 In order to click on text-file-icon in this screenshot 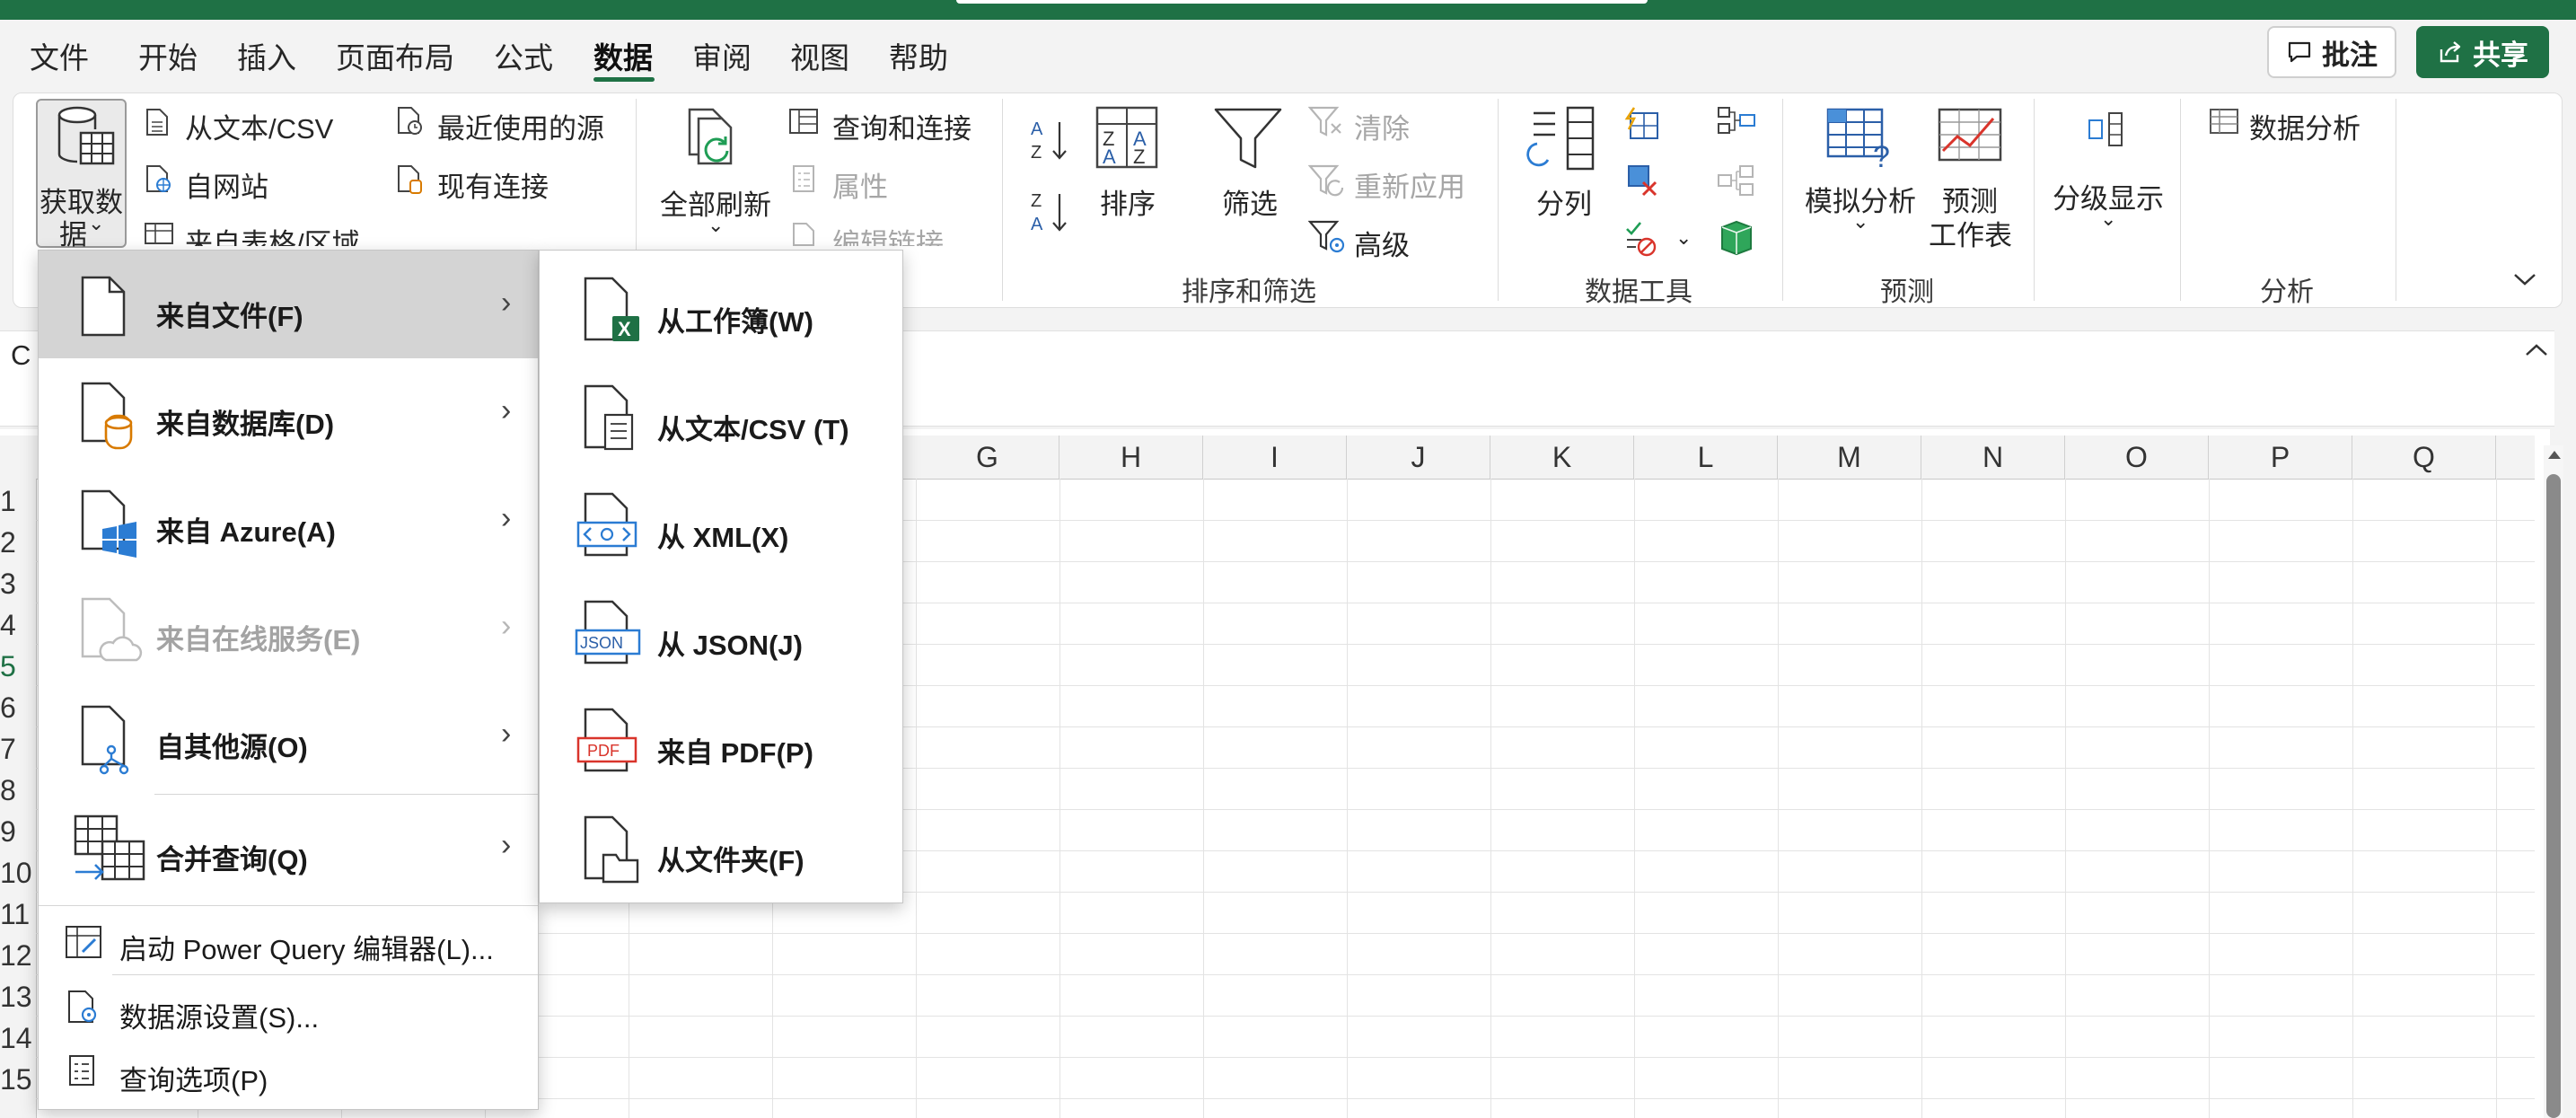, I will do `click(157, 122)`.